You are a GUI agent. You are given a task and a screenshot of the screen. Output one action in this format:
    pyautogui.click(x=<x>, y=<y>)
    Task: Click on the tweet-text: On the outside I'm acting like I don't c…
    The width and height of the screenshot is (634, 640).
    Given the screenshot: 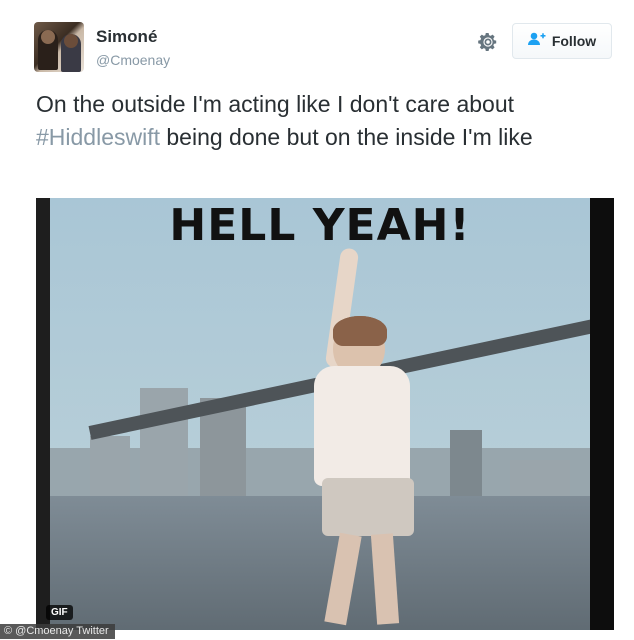 What is the action you would take?
    pyautogui.click(x=328, y=121)
    